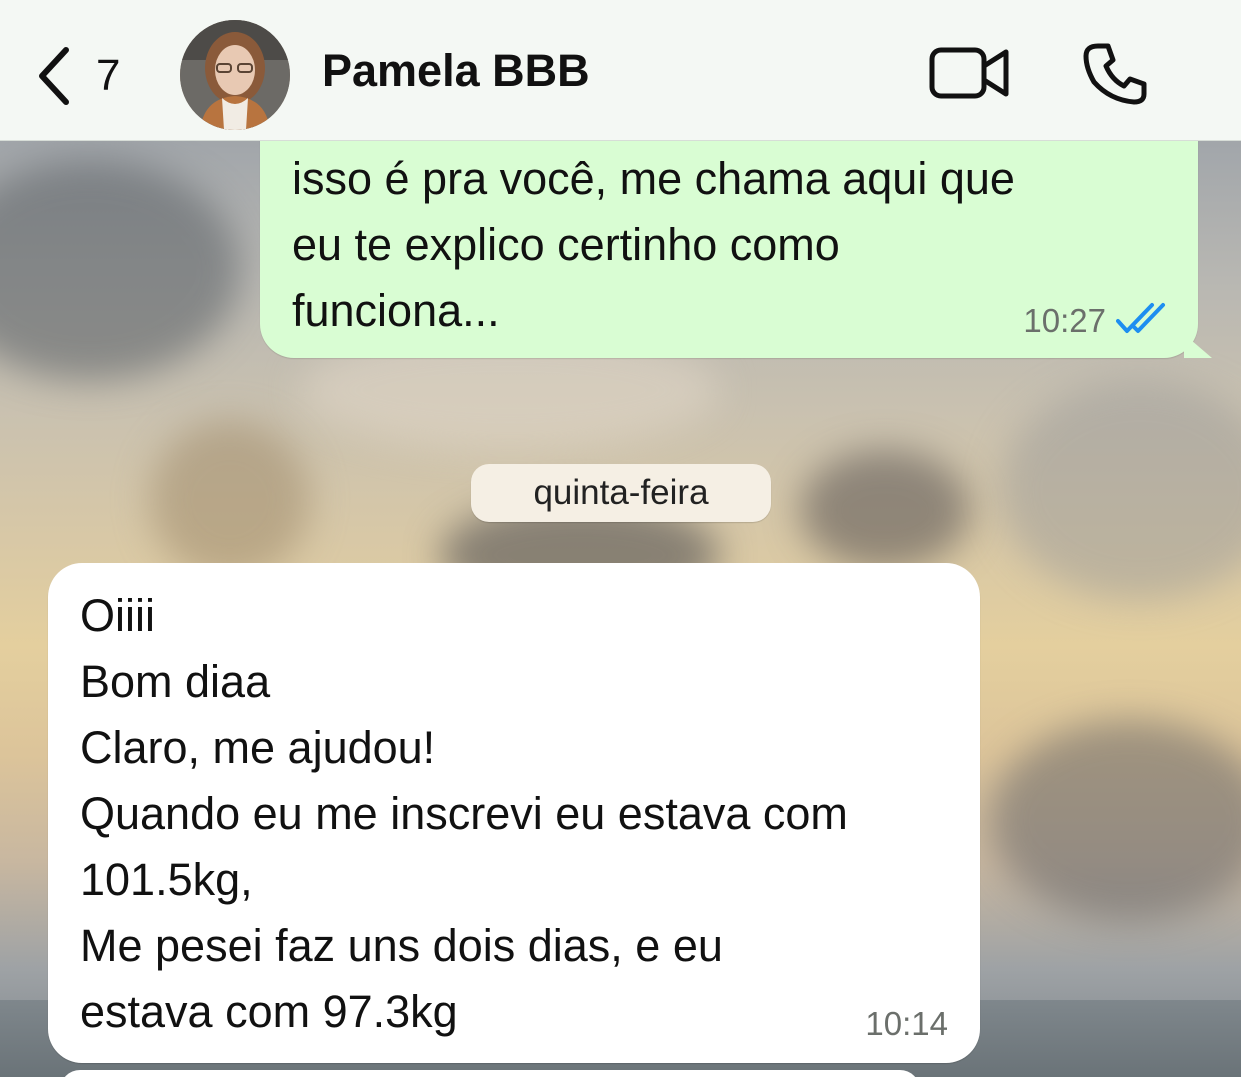  What do you see at coordinates (175, 681) in the screenshot?
I see `message-line: Bom diaa` at bounding box center [175, 681].